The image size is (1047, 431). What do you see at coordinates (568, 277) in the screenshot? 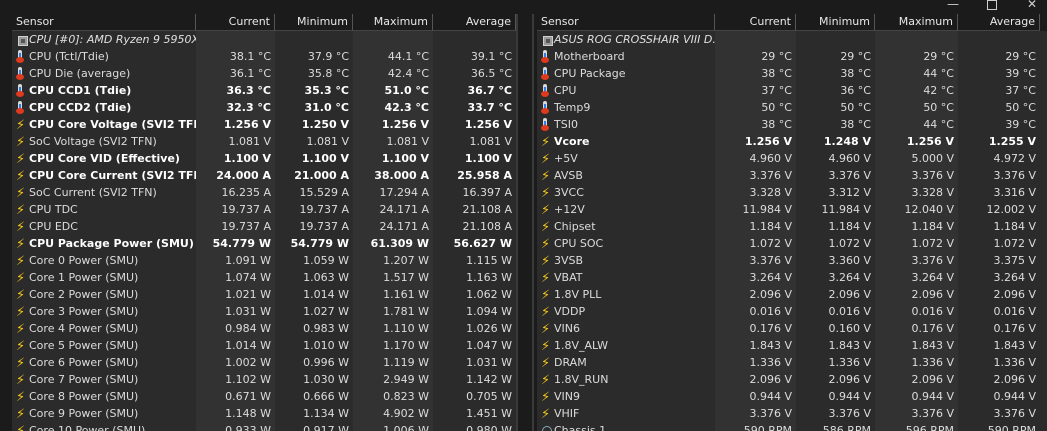
I see `sensor-name: VBAT` at bounding box center [568, 277].